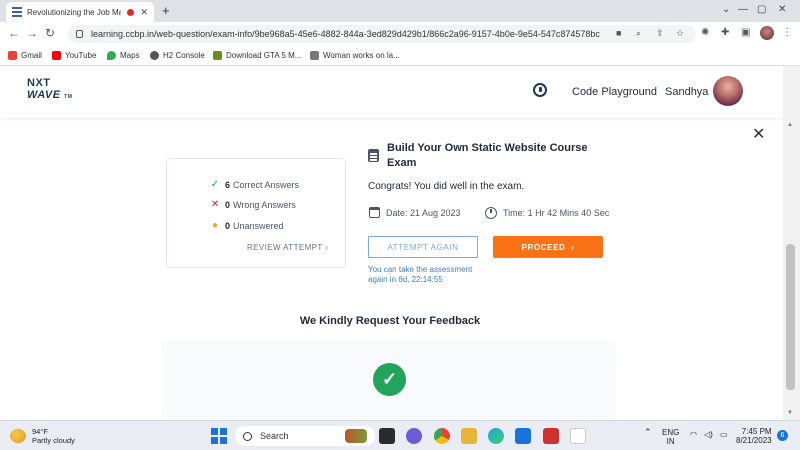  I want to click on tab-title: Revolutionizing the Job Ma, so click(74, 12).